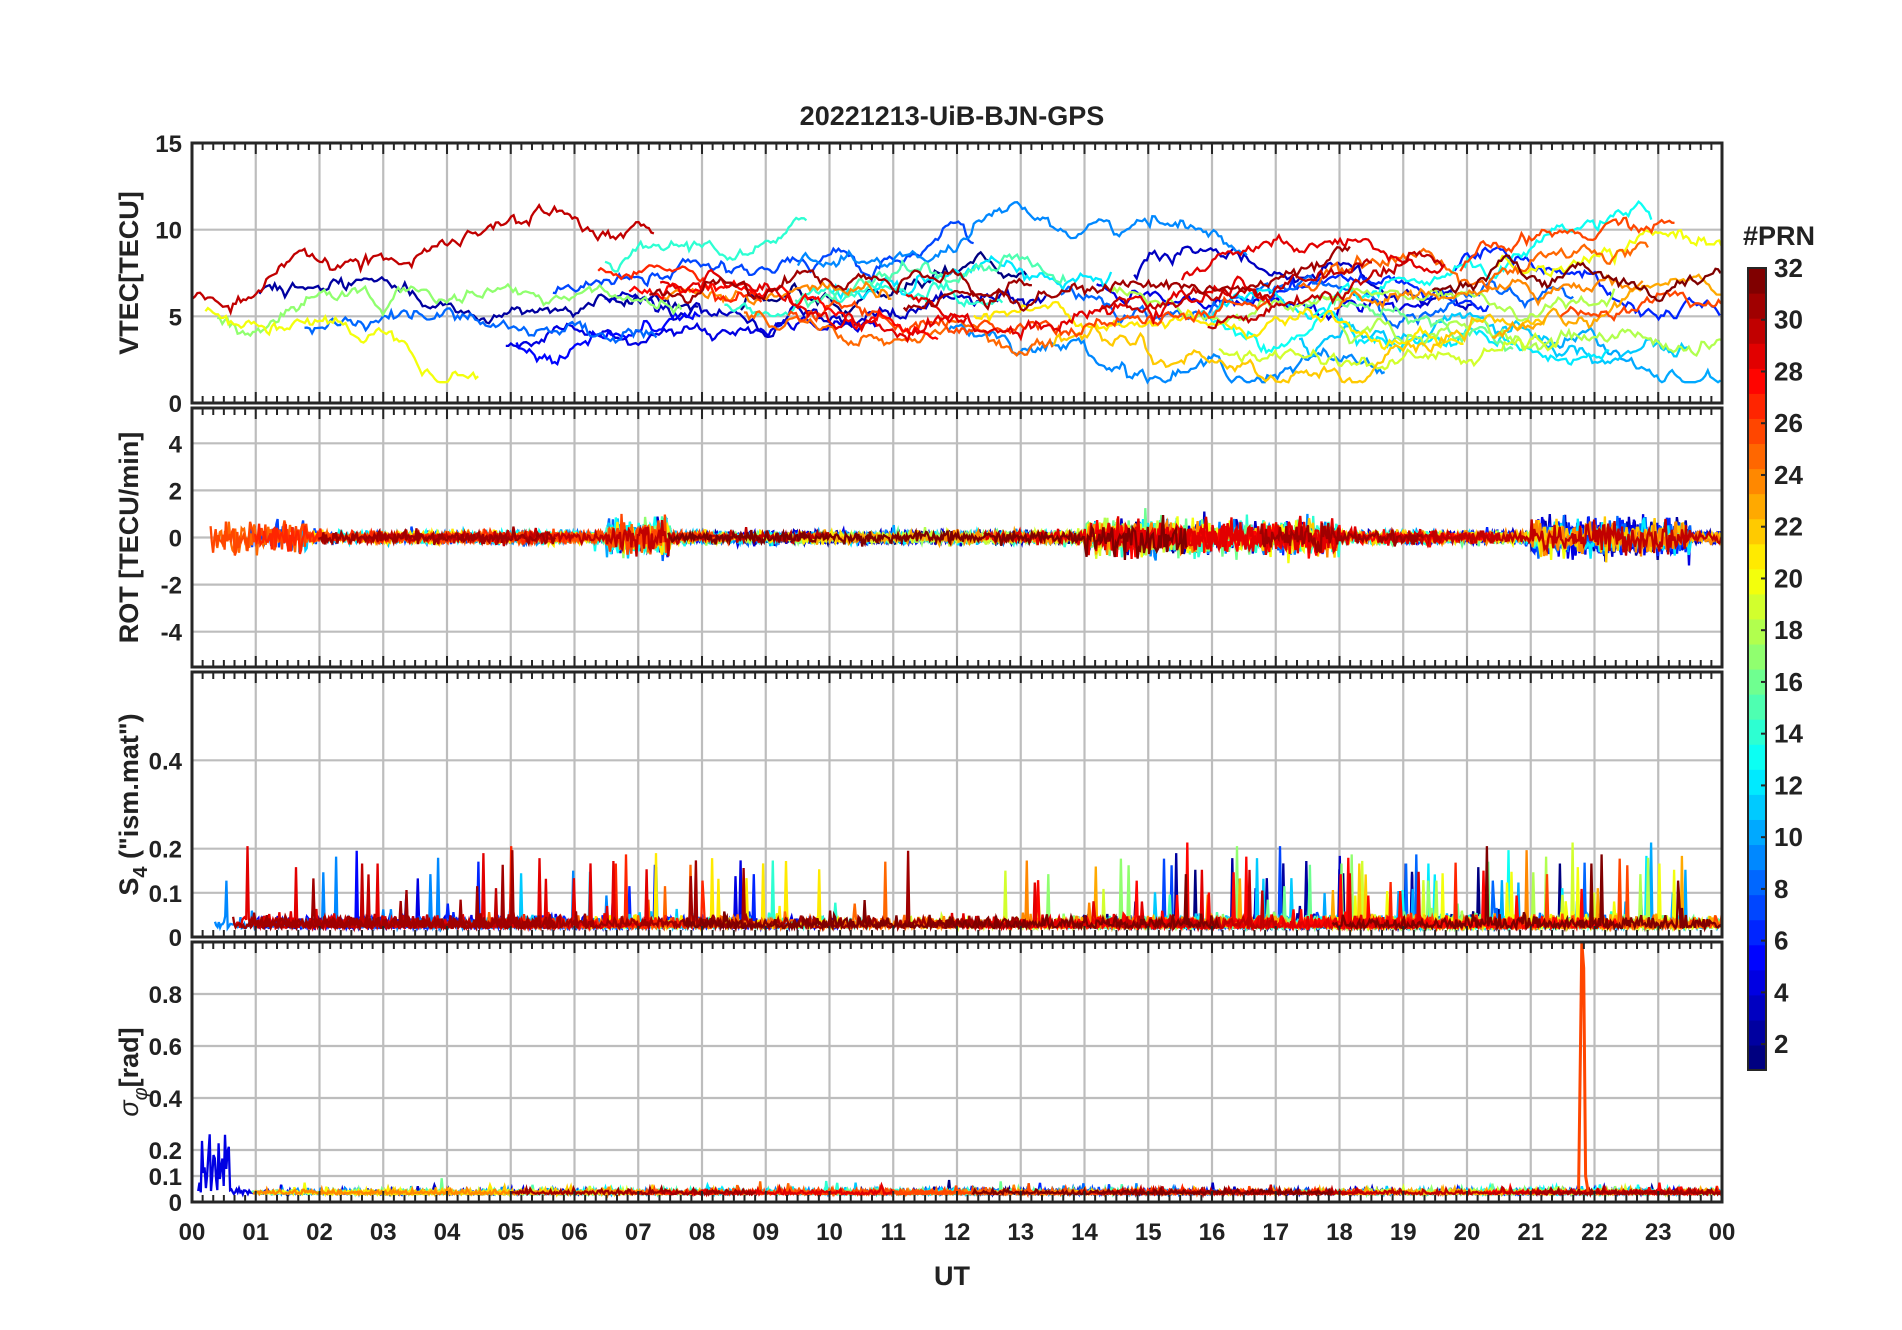 Image resolution: width=1902 pixels, height=1330 pixels. Describe the element at coordinates (1788, 527) in the screenshot. I see `colorbar-tick-label: 22` at that location.